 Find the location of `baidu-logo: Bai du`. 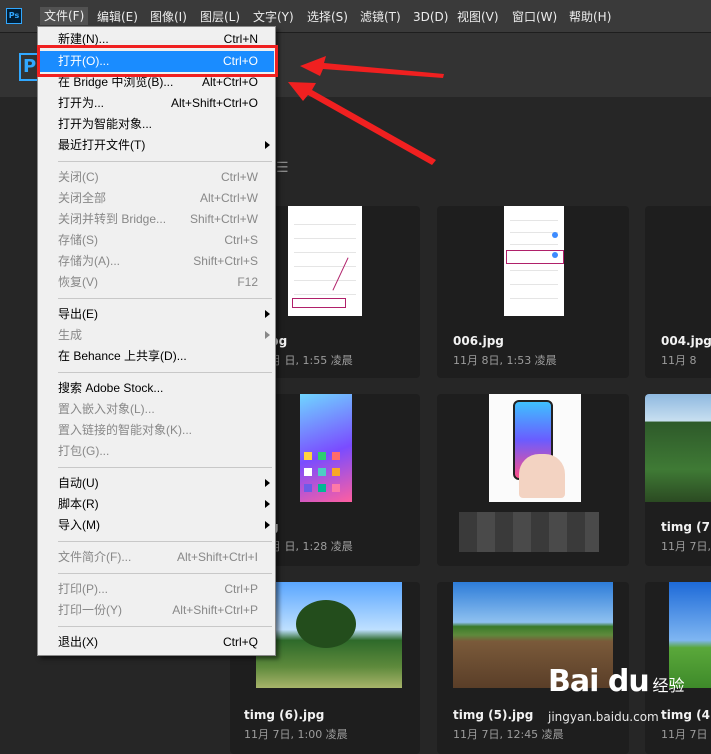

baidu-logo: Bai du is located at coordinates (599, 681).